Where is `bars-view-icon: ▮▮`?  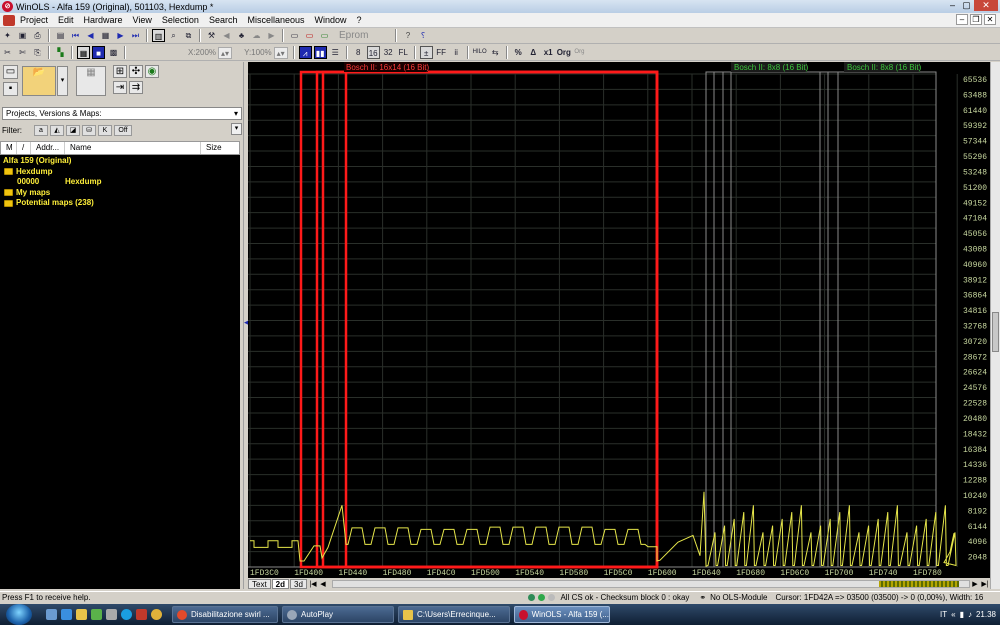 bars-view-icon: ▮▮ is located at coordinates (320, 52).